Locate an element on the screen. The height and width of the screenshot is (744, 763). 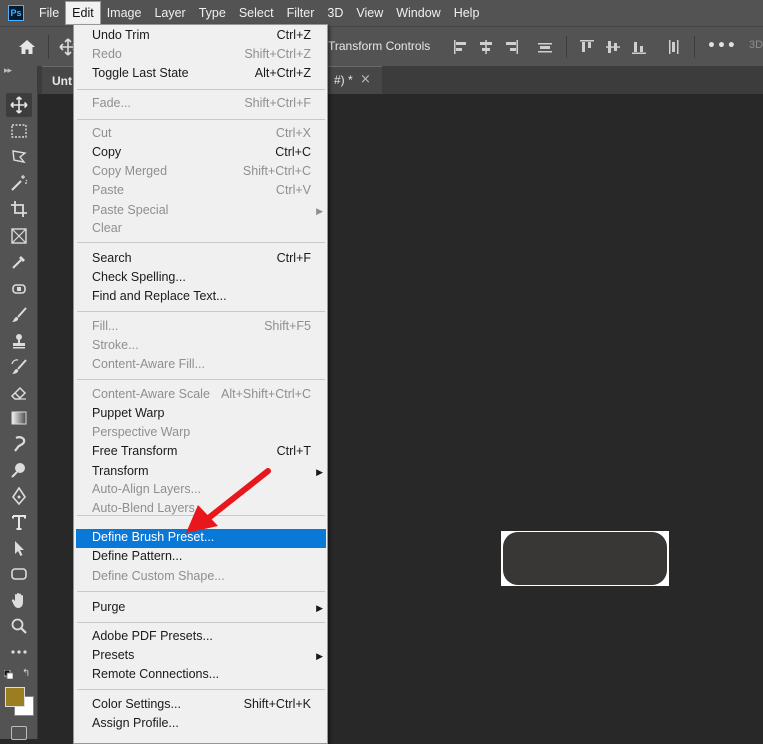
menu-item-toggle-last-state: Toggle Last State Alt+Ctrl+Z is located at coordinates (201, 74).